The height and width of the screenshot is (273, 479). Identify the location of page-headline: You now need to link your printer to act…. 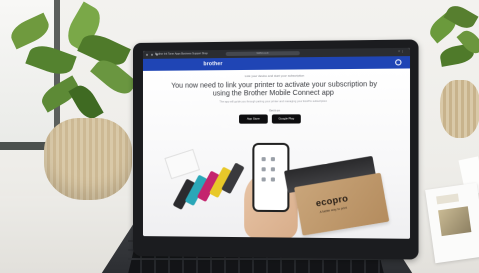
(274, 89).